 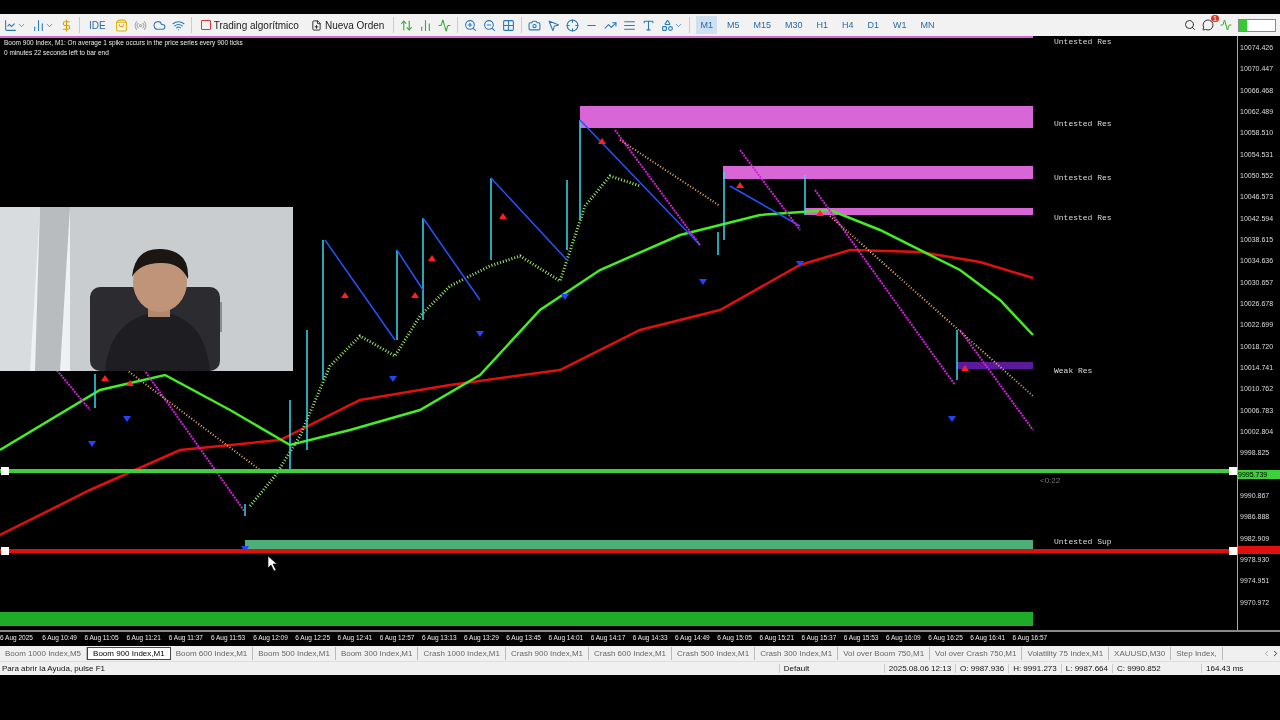 What do you see at coordinates (822, 25) in the screenshot?
I see `timeframe-button: H1` at bounding box center [822, 25].